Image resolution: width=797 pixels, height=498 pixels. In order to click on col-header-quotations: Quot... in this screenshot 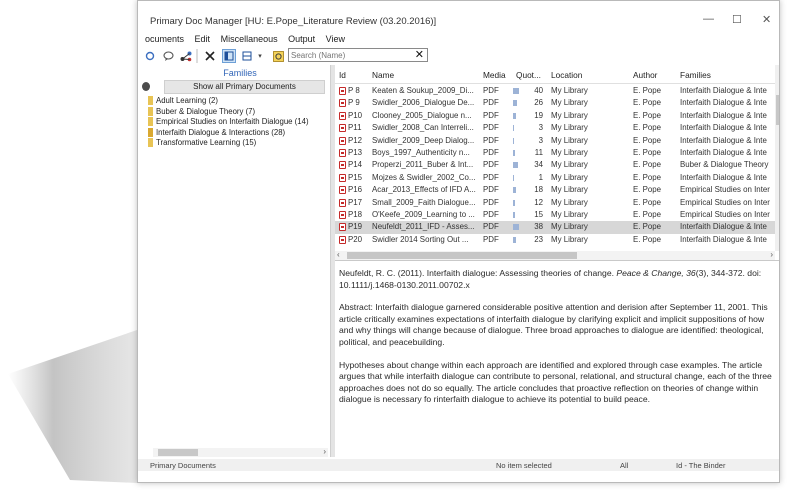, I will do `click(528, 75)`.